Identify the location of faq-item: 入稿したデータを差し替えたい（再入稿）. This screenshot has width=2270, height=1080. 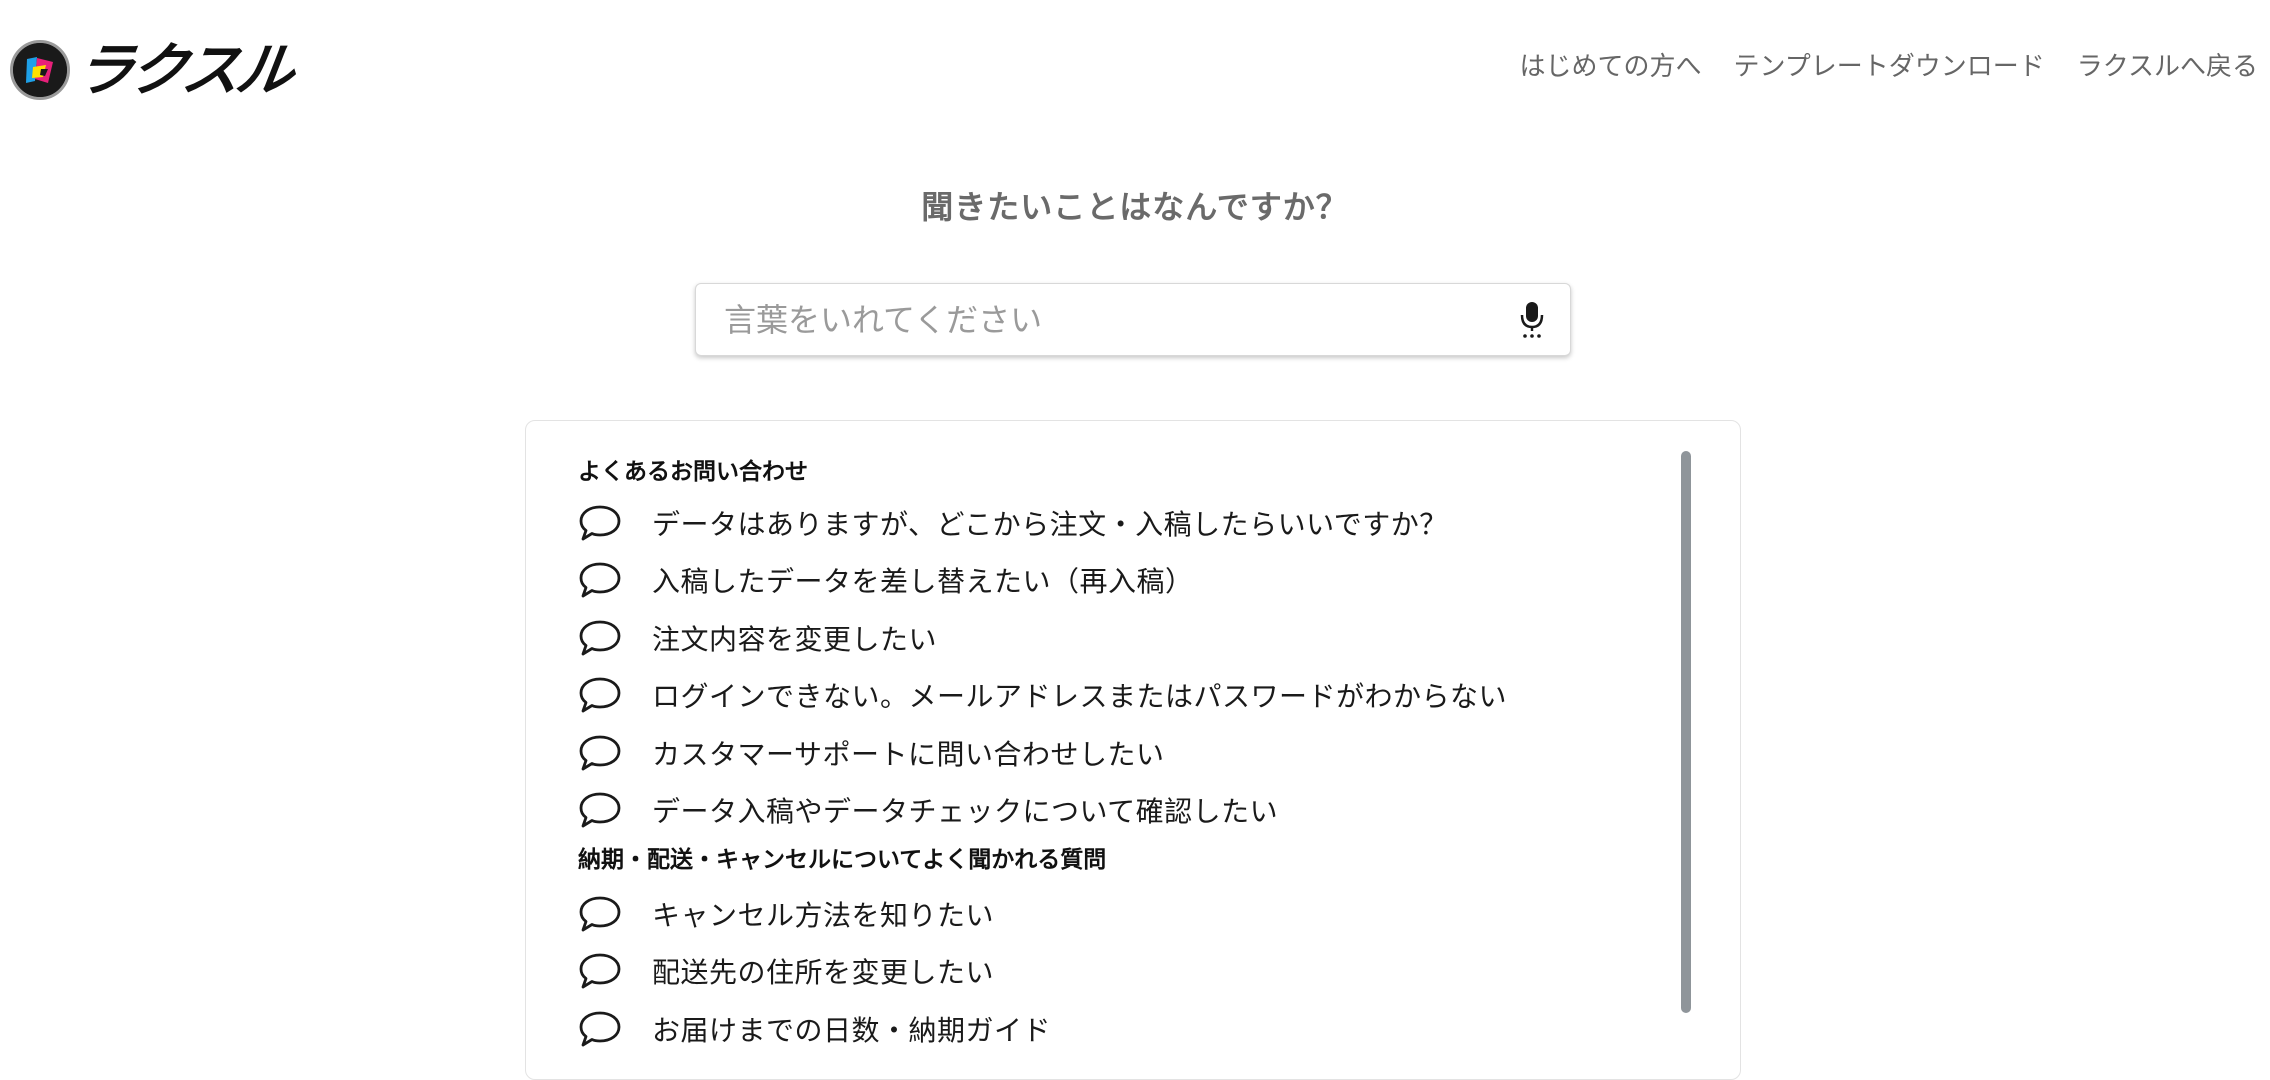
(1098, 581).